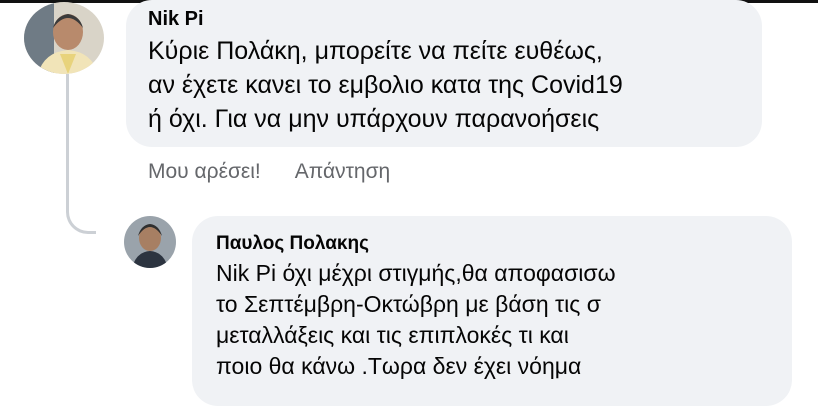  Describe the element at coordinates (494, 244) in the screenshot. I see `reply-author-name: Παυλος Πολακης` at that location.